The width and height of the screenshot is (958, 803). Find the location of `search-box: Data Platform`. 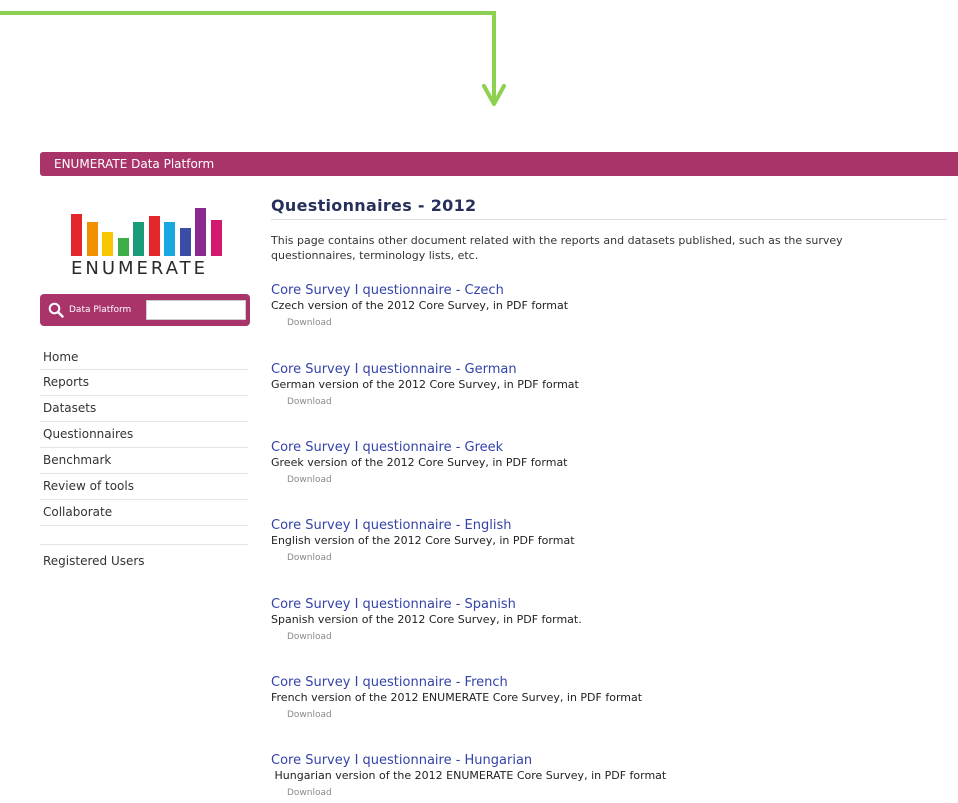

search-box: Data Platform is located at coordinates (145, 310).